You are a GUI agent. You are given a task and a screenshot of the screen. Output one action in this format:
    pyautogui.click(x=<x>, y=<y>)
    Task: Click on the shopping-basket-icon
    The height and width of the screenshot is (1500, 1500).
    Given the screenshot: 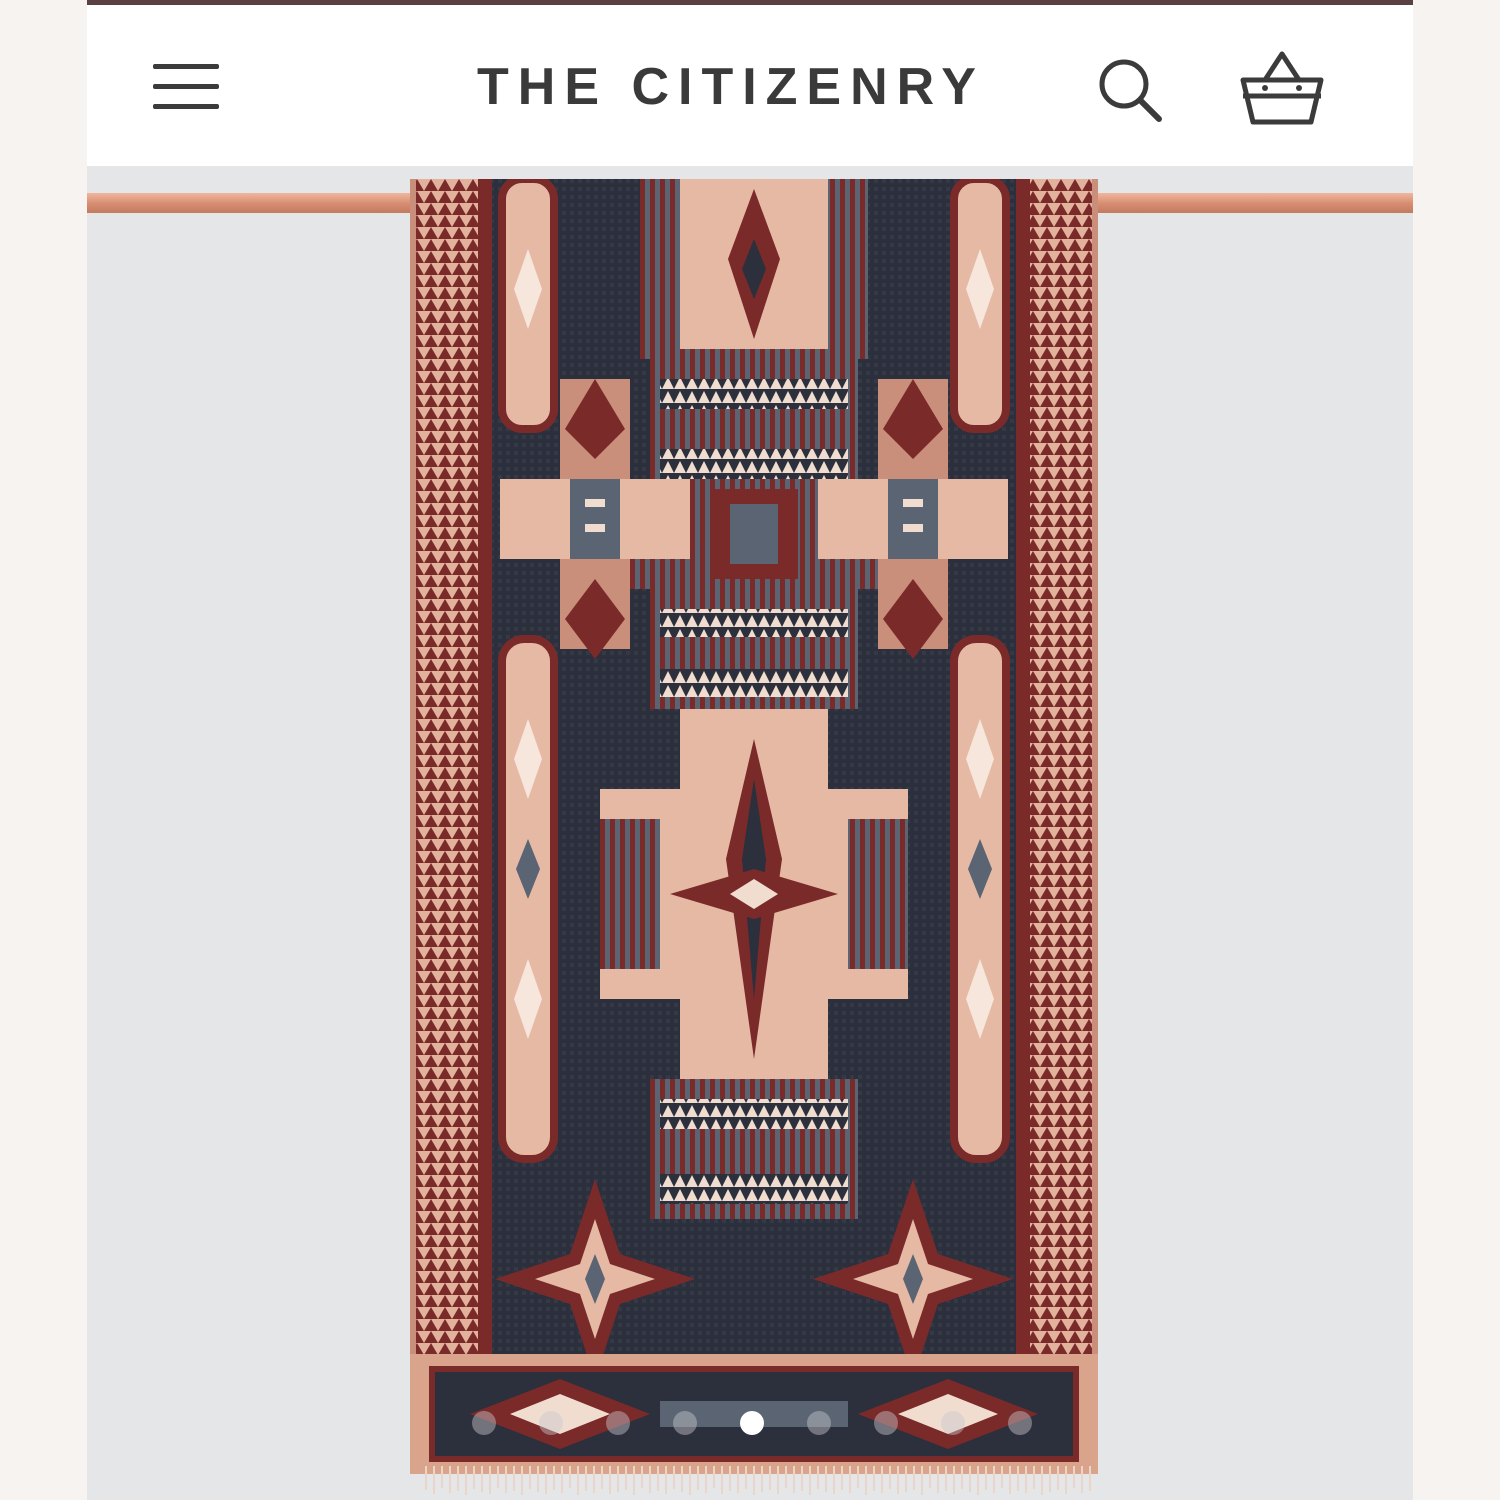 What is the action you would take?
    pyautogui.click(x=1282, y=88)
    